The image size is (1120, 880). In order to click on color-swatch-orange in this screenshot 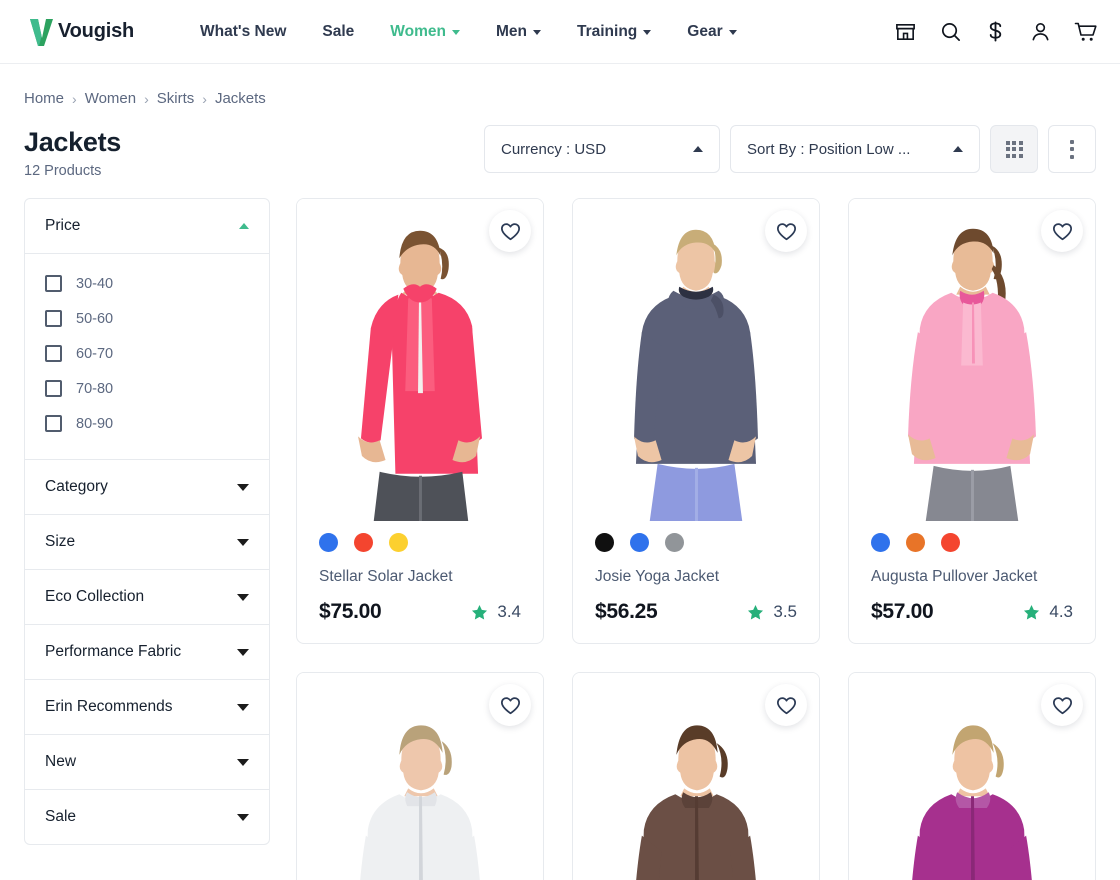, I will do `click(915, 542)`.